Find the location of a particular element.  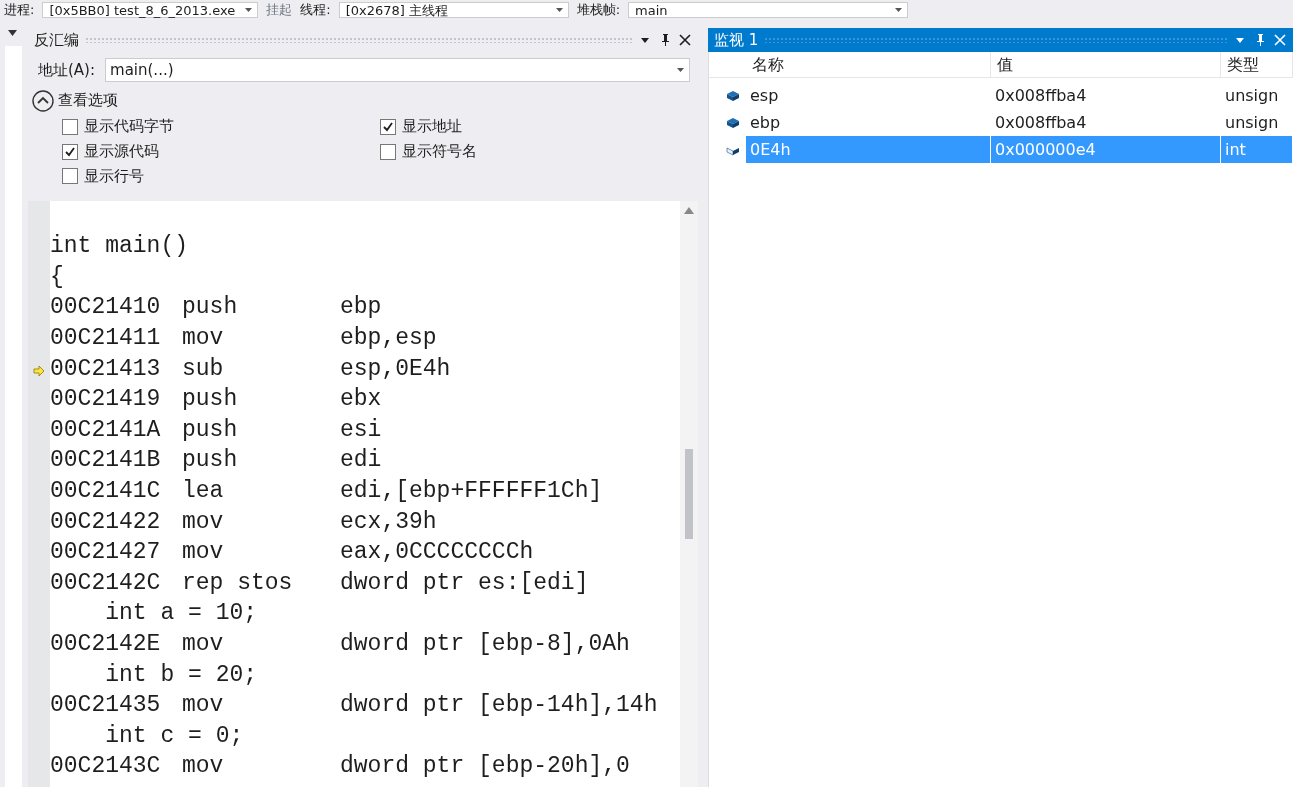

options-title: 查看选项 is located at coordinates (88, 101).